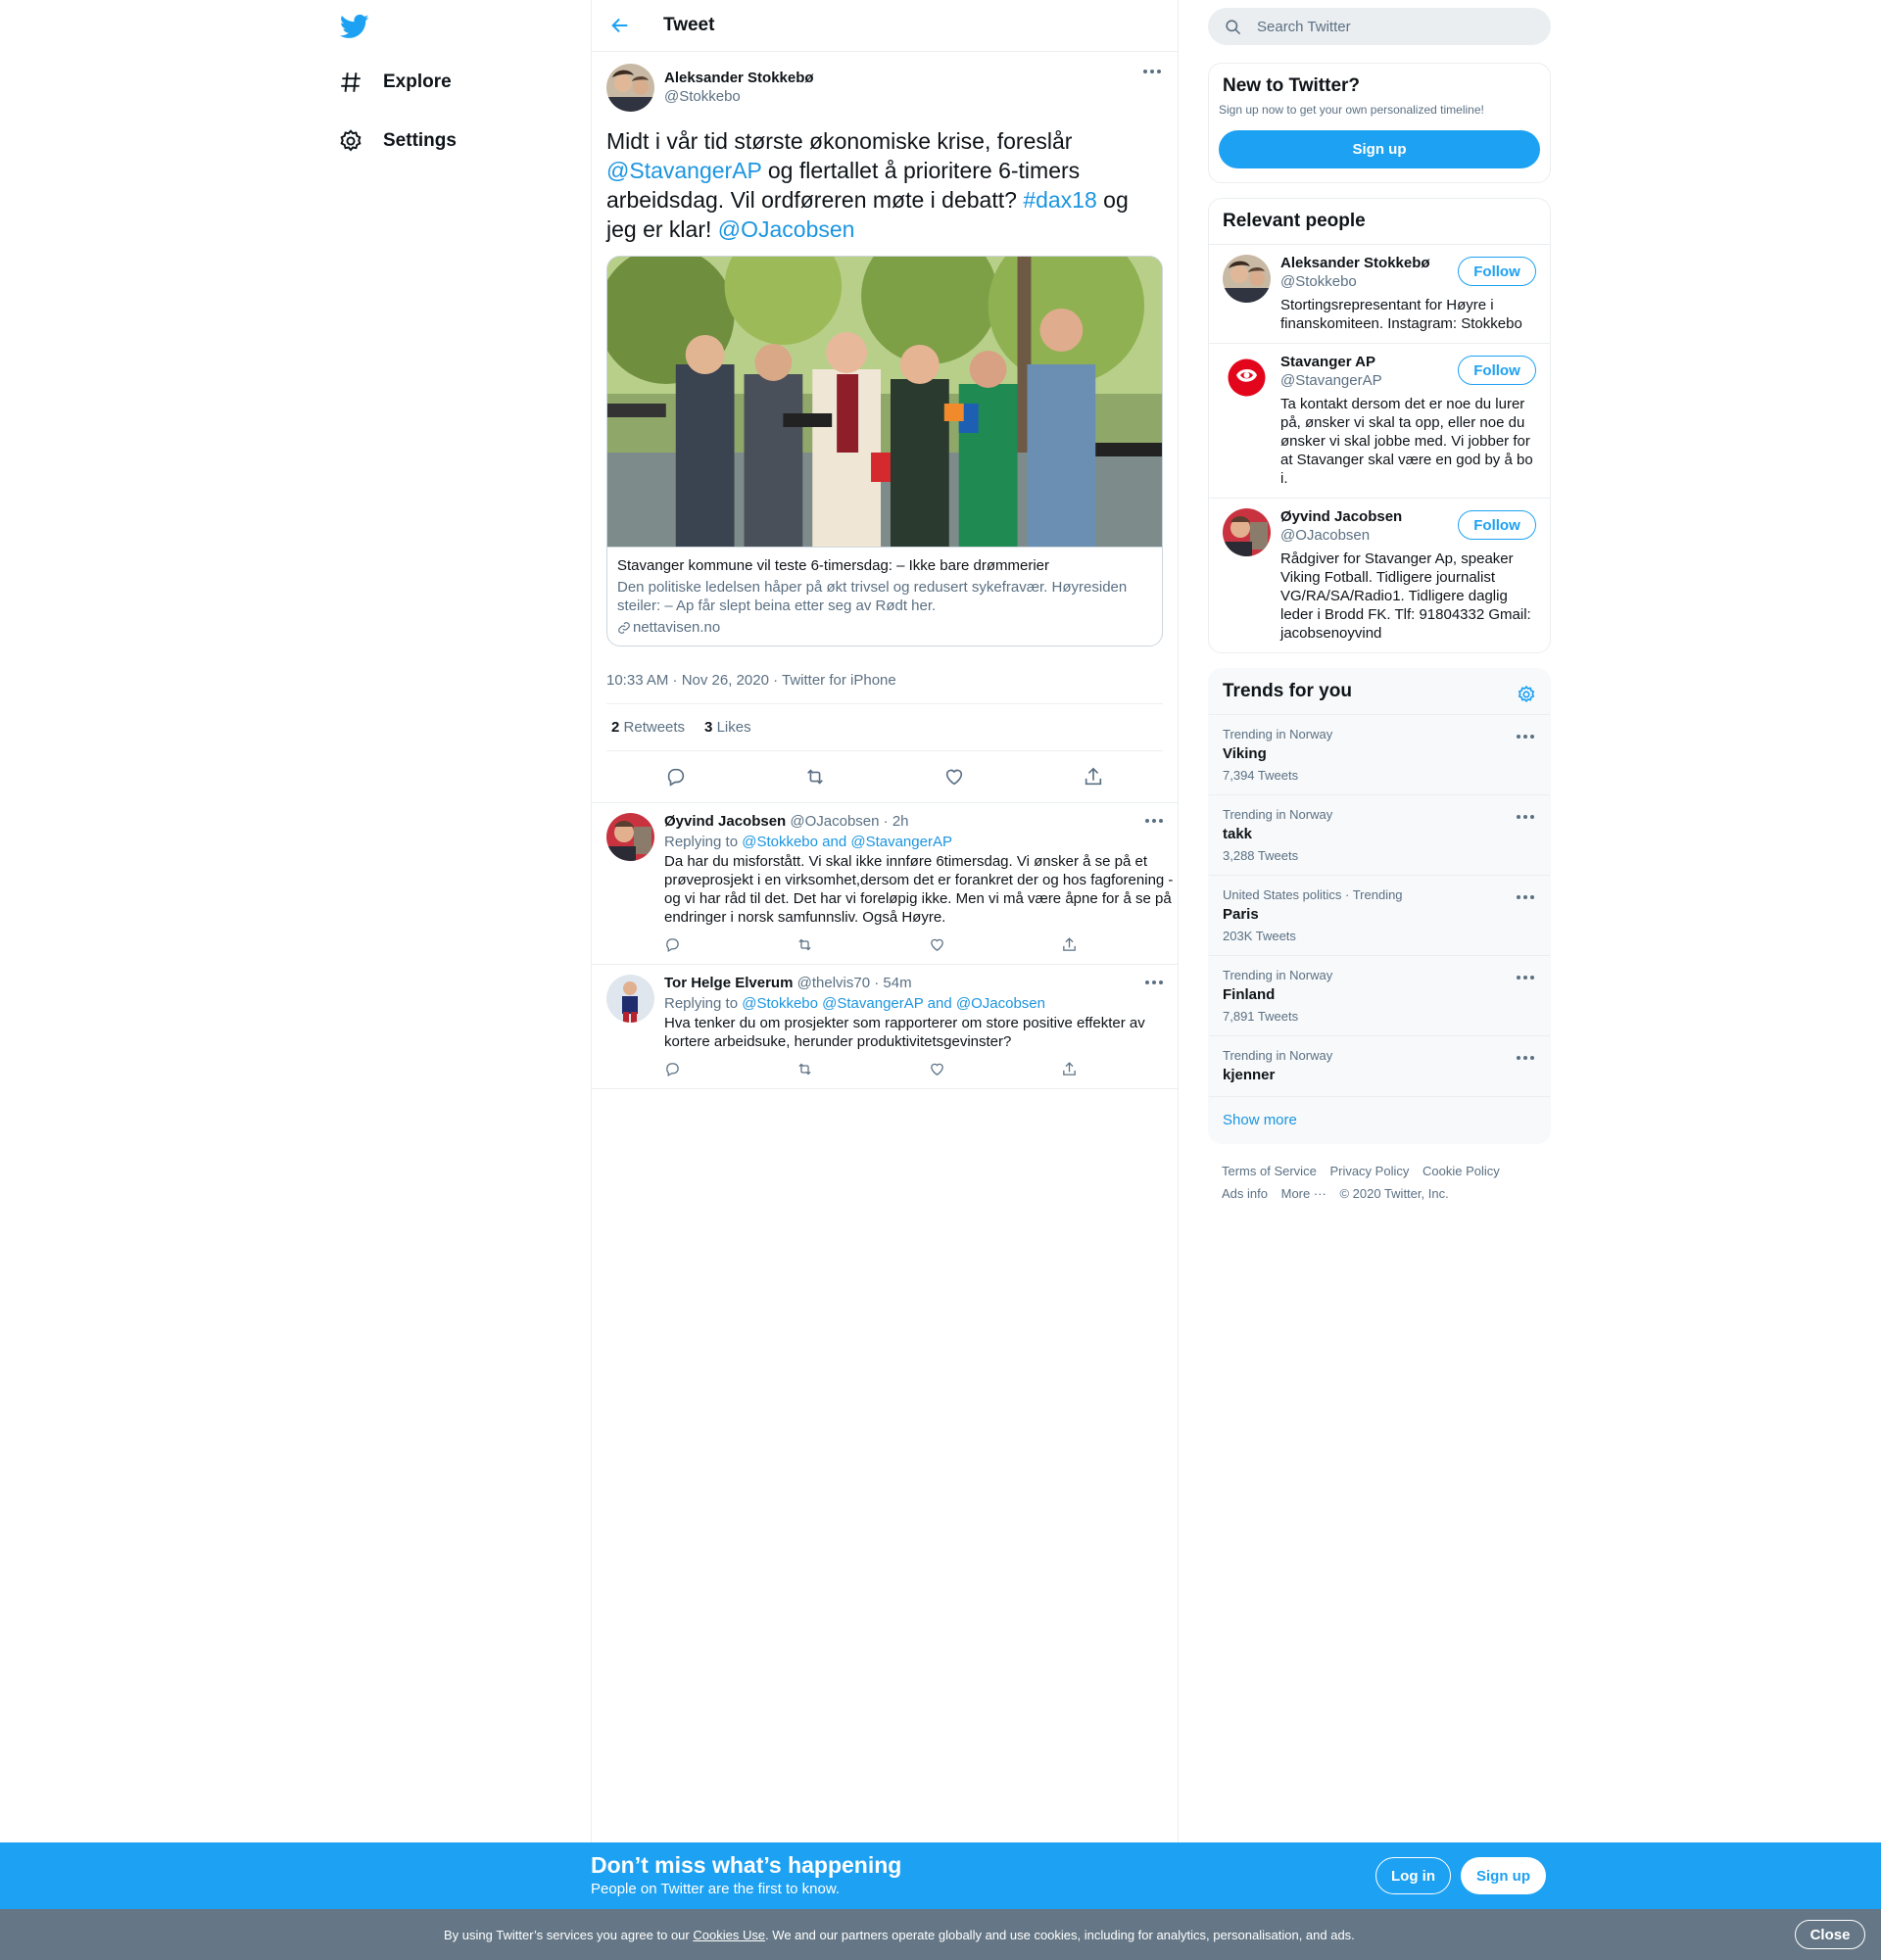 This screenshot has height=1960, width=1881. What do you see at coordinates (1261, 856) in the screenshot?
I see `trend-count: 3,288 Tweets` at bounding box center [1261, 856].